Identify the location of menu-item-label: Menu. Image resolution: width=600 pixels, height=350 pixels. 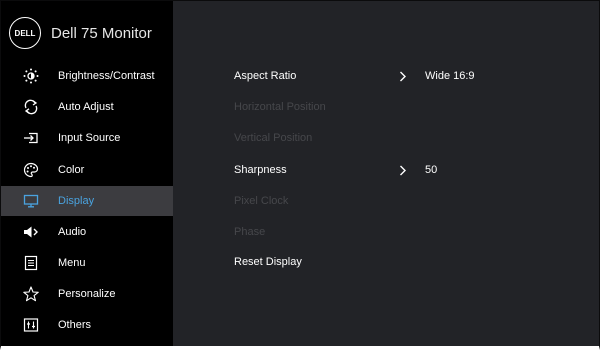
(72, 263).